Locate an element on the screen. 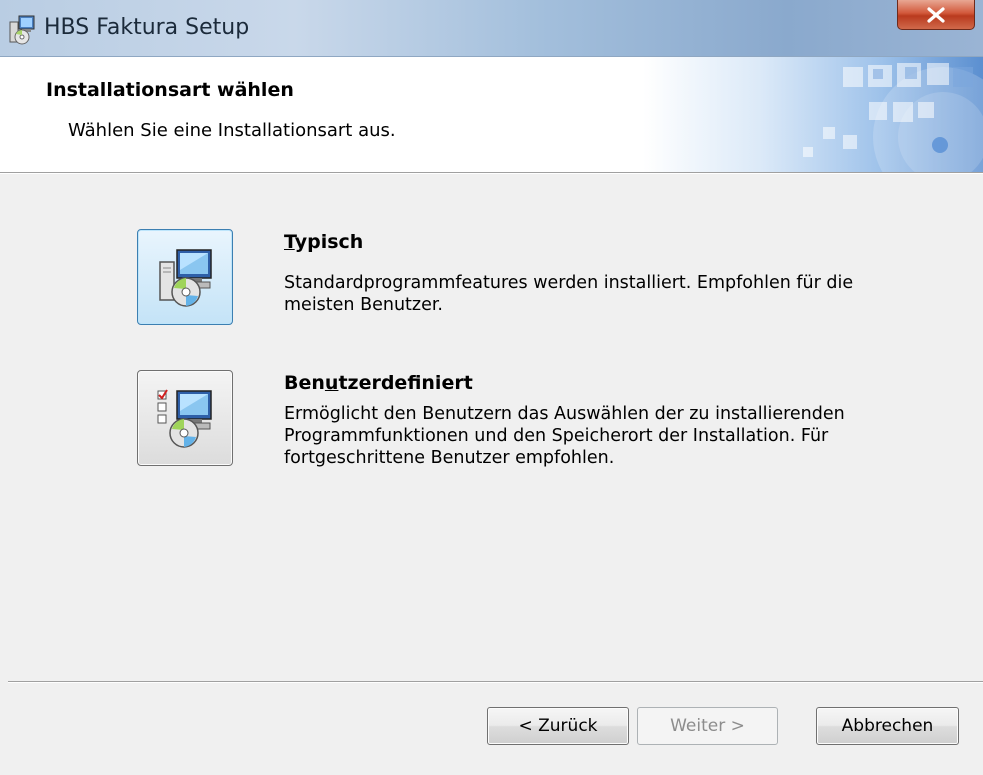  computer-cd-icon is located at coordinates (185, 278).